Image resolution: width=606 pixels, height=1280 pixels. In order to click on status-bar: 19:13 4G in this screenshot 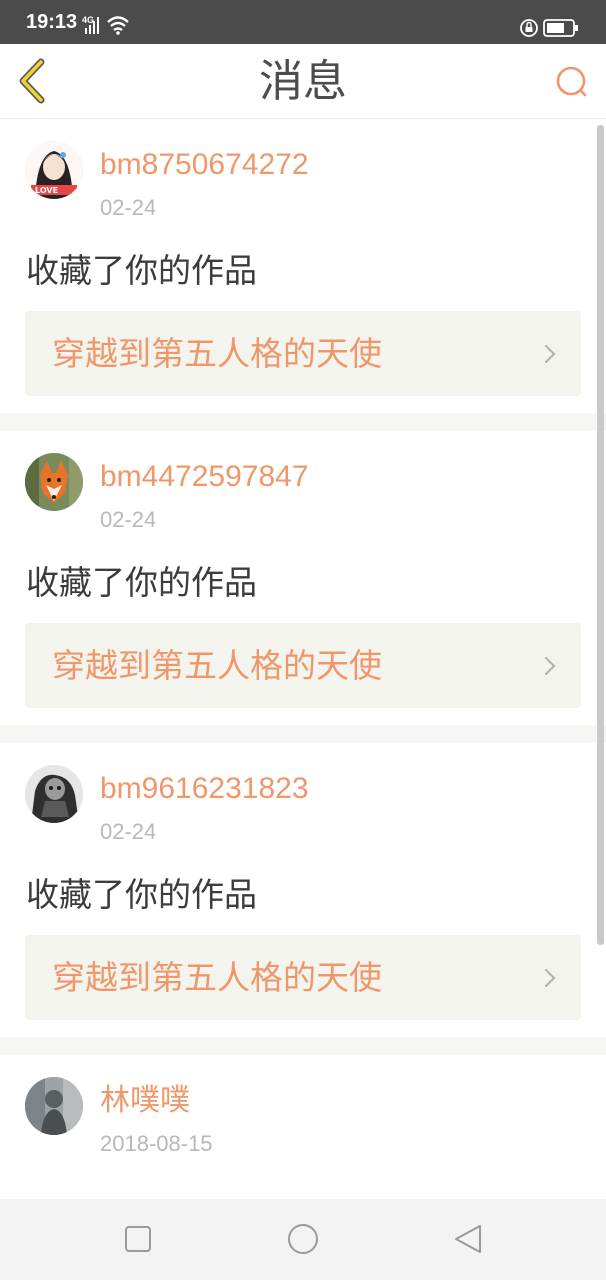, I will do `click(303, 22)`.